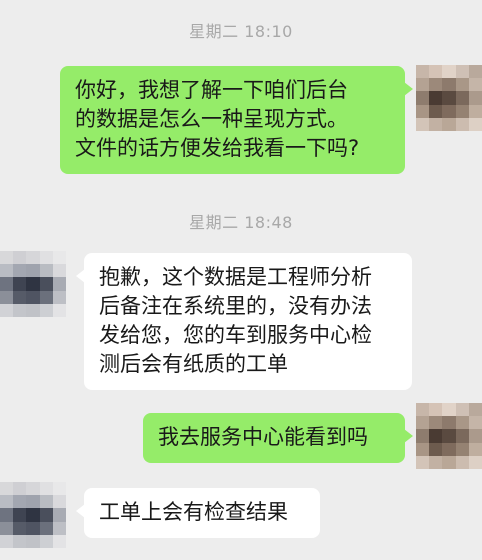 The height and width of the screenshot is (560, 482). I want to click on sent-message-bubble: 我去服务中心能看到吗, so click(278, 438).